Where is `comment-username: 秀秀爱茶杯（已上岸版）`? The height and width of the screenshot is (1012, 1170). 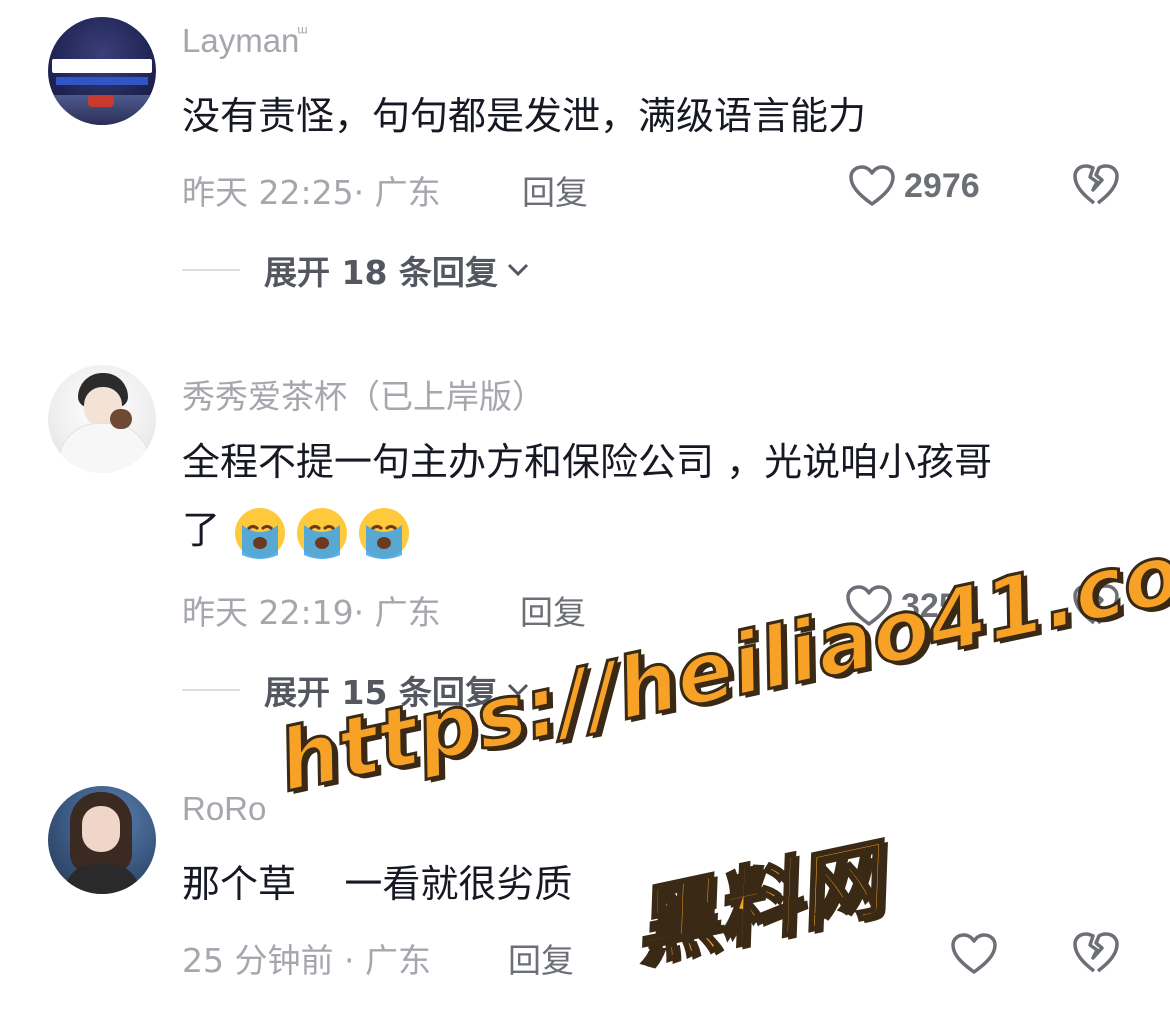 comment-username: 秀秀爱茶杯（已上岸版） is located at coordinates (363, 394).